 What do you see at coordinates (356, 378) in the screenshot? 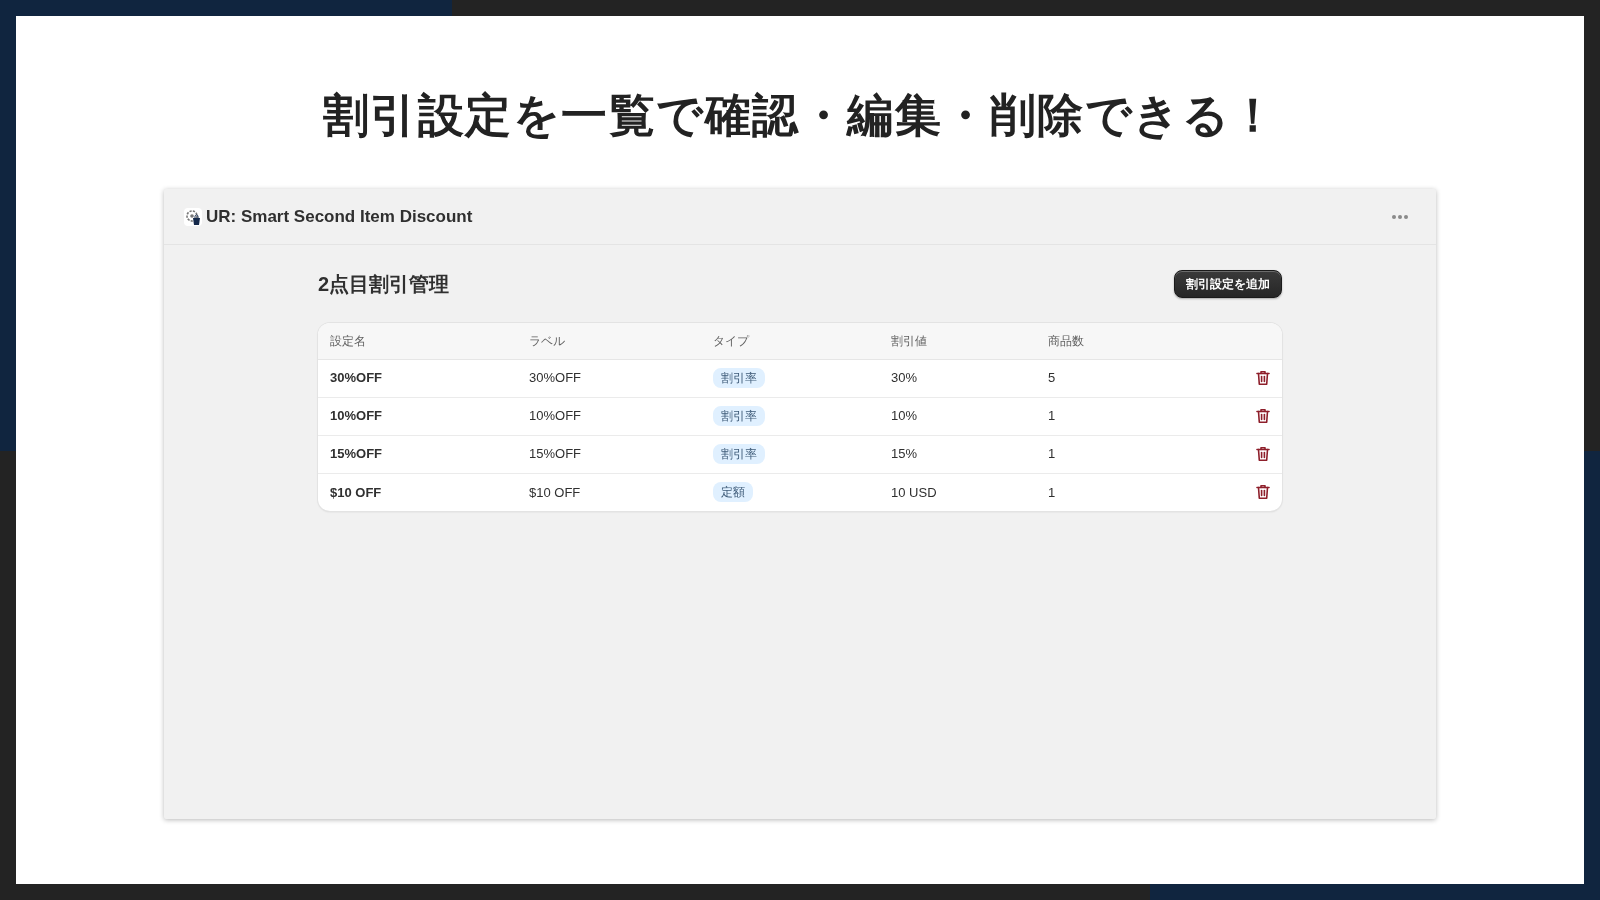
I see `discount-name: 30%OFF` at bounding box center [356, 378].